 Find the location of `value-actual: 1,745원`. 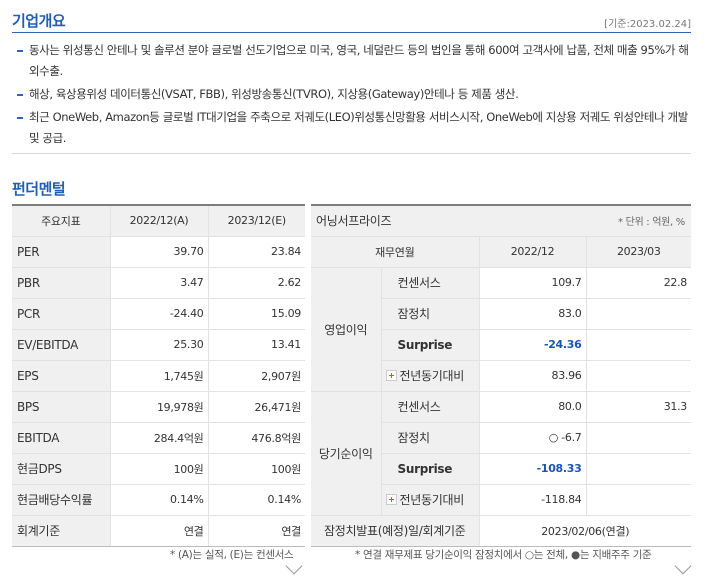

value-actual: 1,745원 is located at coordinates (158, 376).